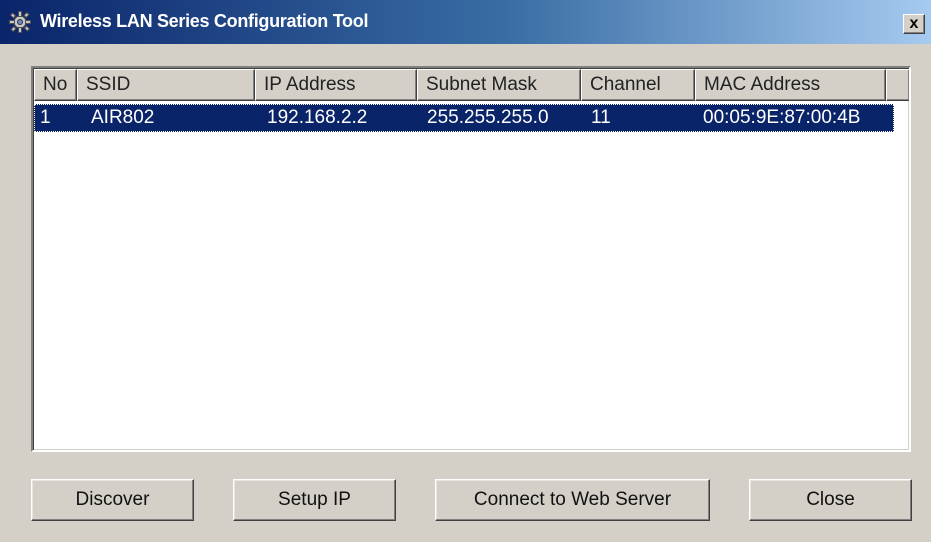 The width and height of the screenshot is (931, 542). What do you see at coordinates (204, 21) in the screenshot?
I see `window-title: Wireless LAN Series Configuration Tool` at bounding box center [204, 21].